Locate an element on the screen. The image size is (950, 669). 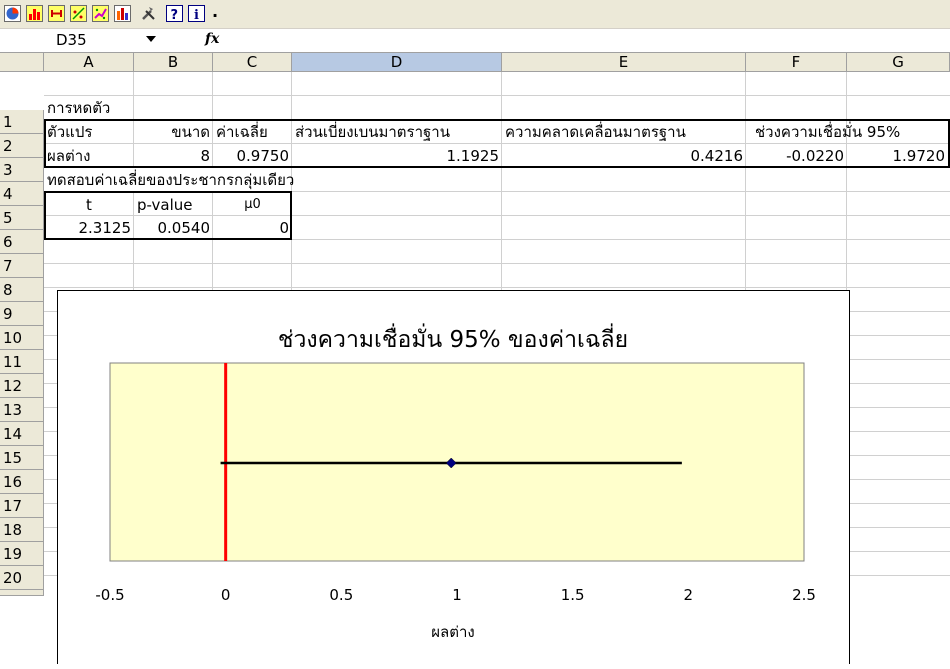
column-header-d: D is located at coordinates (397, 62).